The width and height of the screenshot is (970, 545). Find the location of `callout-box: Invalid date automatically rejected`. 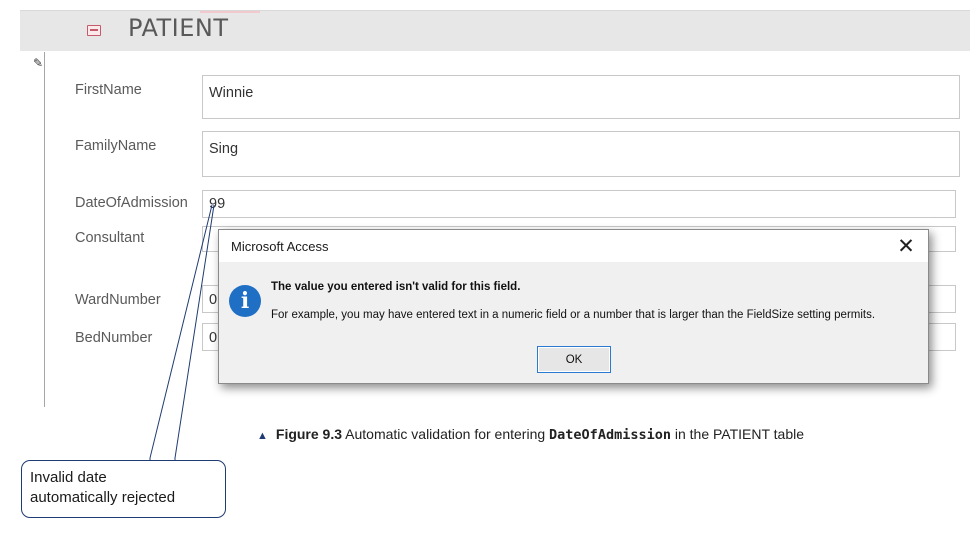

callout-box: Invalid date automatically rejected is located at coordinates (123, 489).